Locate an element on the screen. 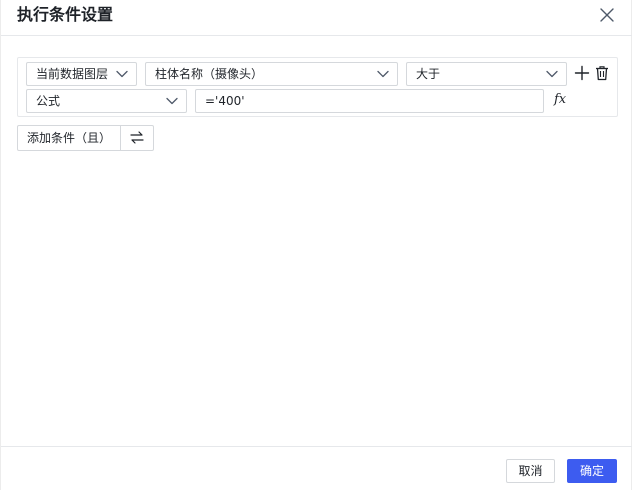  swap-icon is located at coordinates (137, 137).